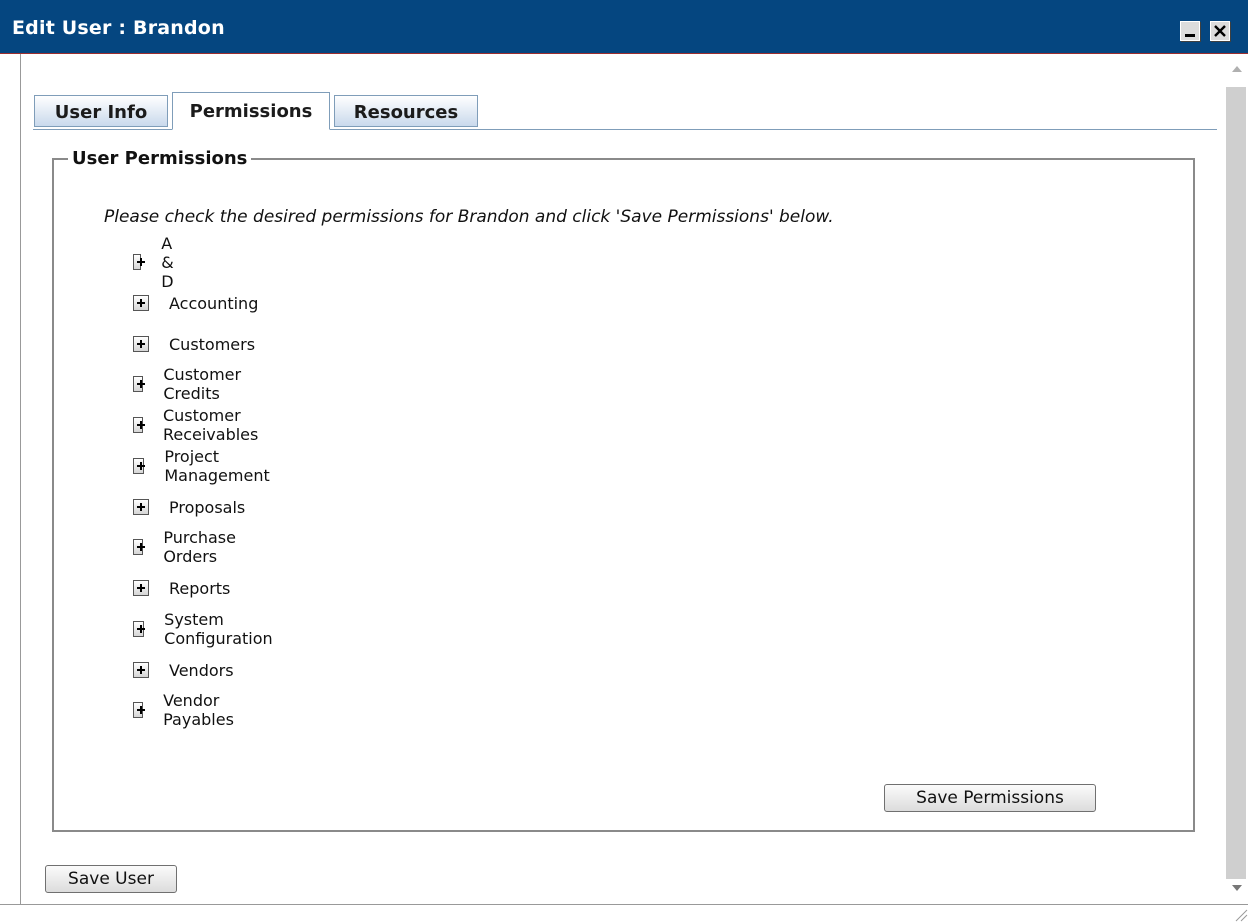  Describe the element at coordinates (1240, 914) in the screenshot. I see `resize-grip-icon` at that location.